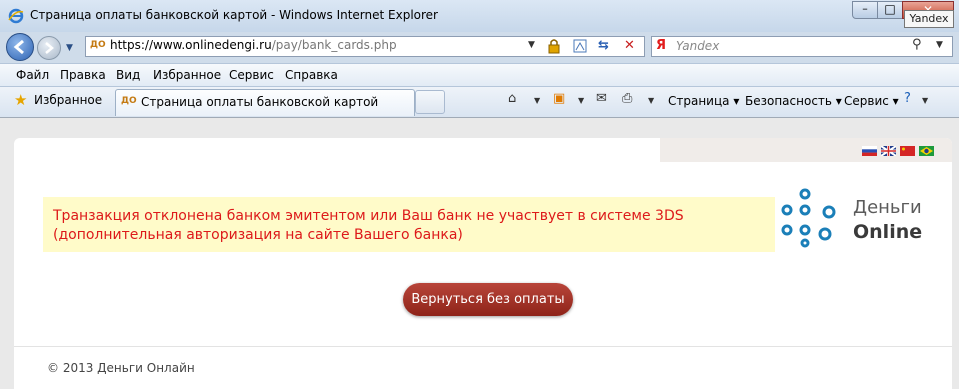 Image resolution: width=959 pixels, height=389 pixels. I want to click on lock-icon, so click(554, 46).